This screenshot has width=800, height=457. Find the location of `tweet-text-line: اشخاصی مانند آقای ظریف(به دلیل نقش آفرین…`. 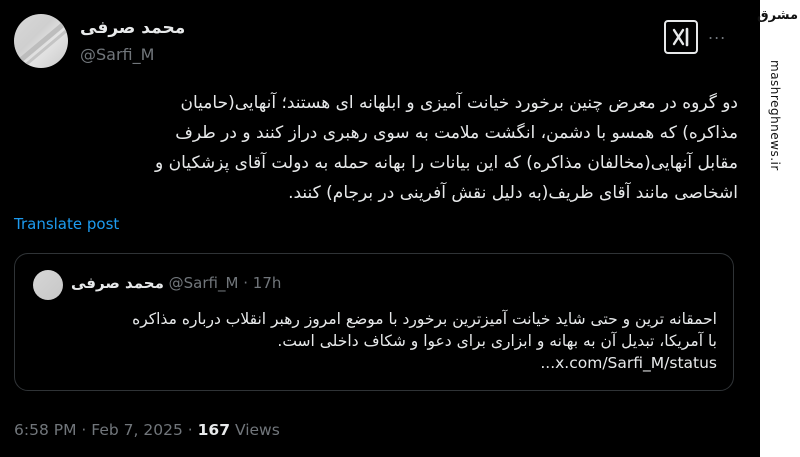

tweet-text-line: اشخاصی مانند آقای ظریف(به دلیل نقش آفرین… is located at coordinates (513, 193).